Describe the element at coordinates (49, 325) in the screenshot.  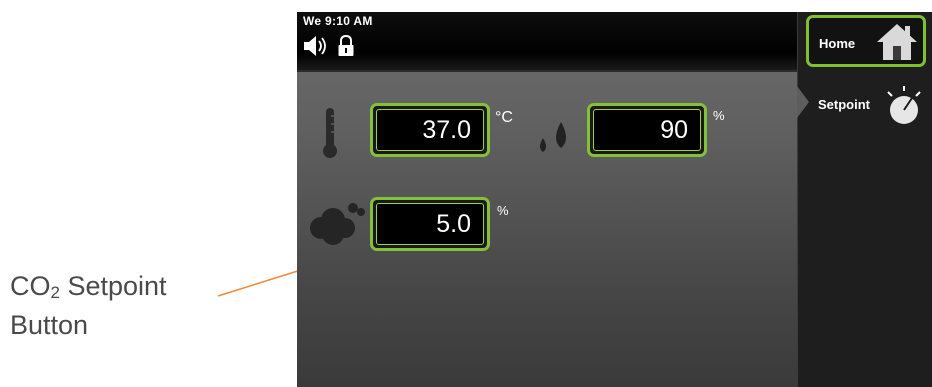
I see `annotation-line-2: Button` at that location.